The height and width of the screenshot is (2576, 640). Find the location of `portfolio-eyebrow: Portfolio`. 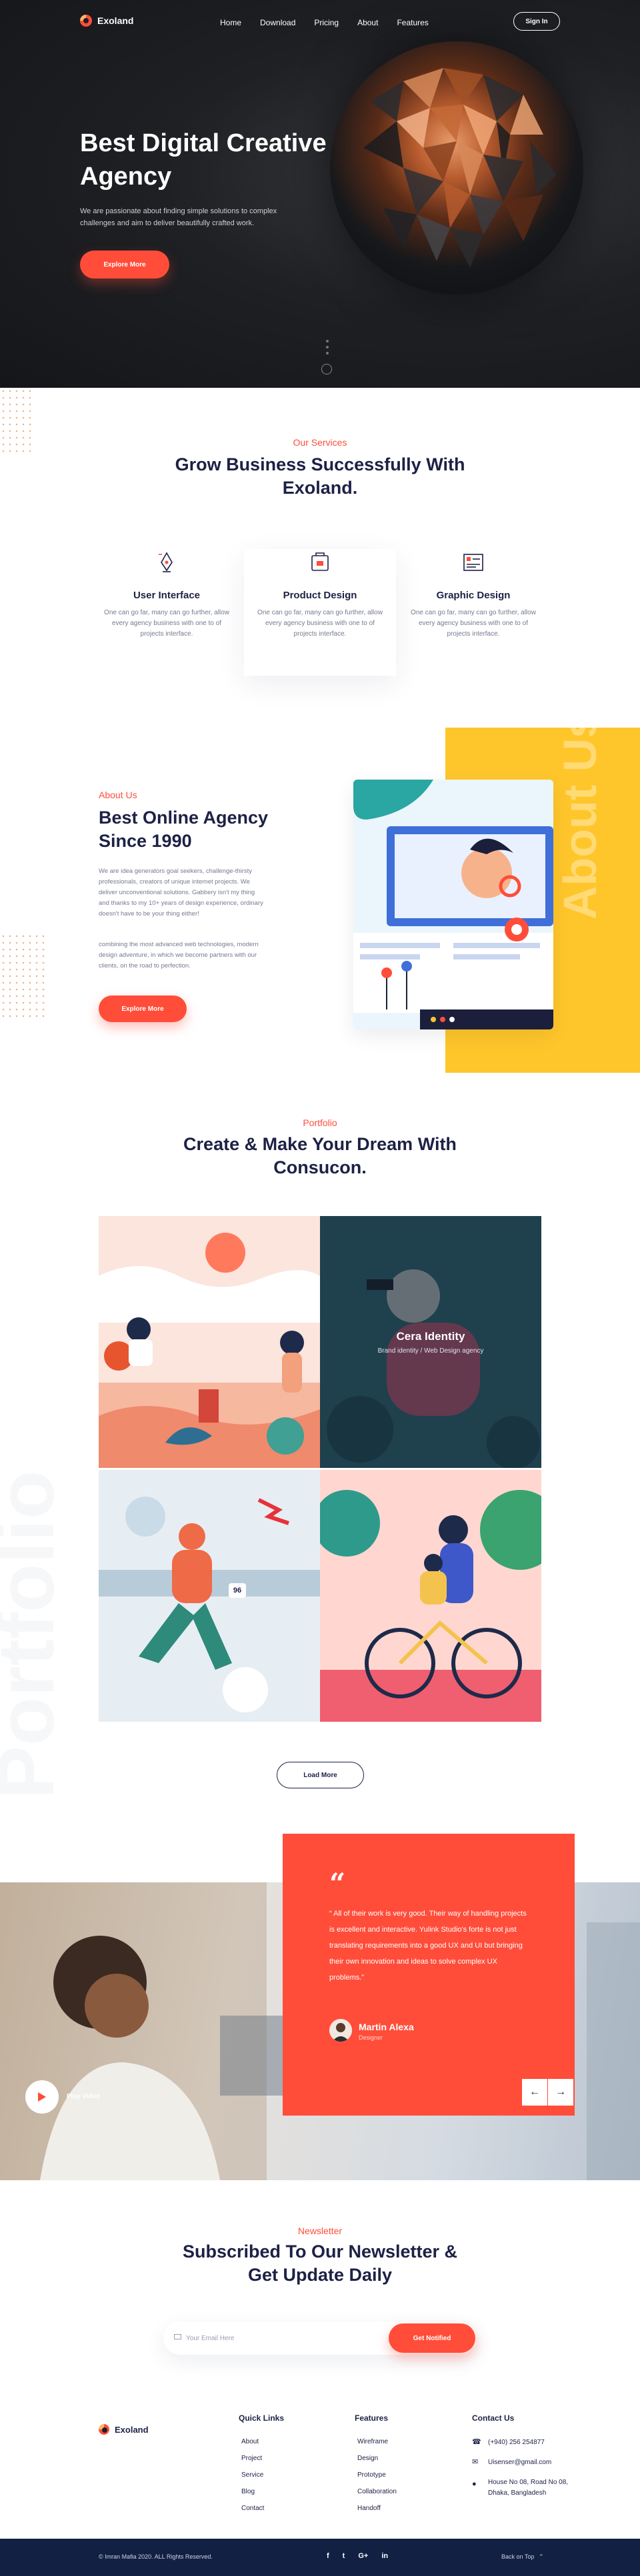

portfolio-eyebrow: Portfolio is located at coordinates (320, 1122).